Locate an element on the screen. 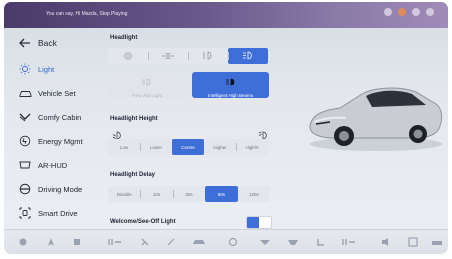 This screenshot has height=259, width=452. seat-heat-icon is located at coordinates (171, 242).